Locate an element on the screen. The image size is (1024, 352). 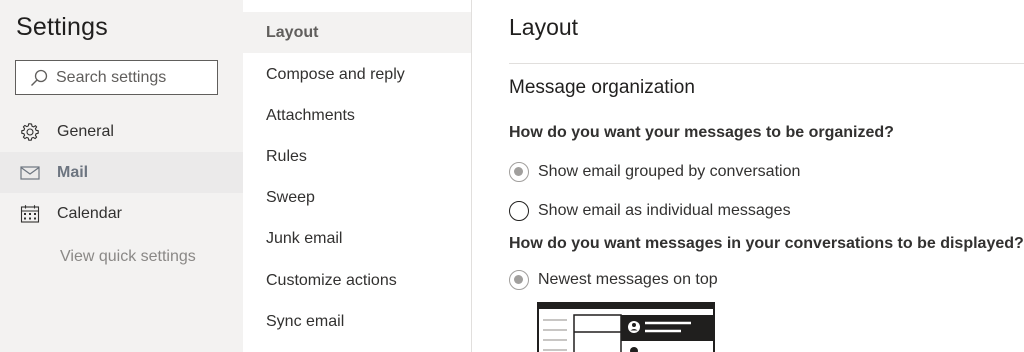
radio-button-grouped is located at coordinates (519, 172).